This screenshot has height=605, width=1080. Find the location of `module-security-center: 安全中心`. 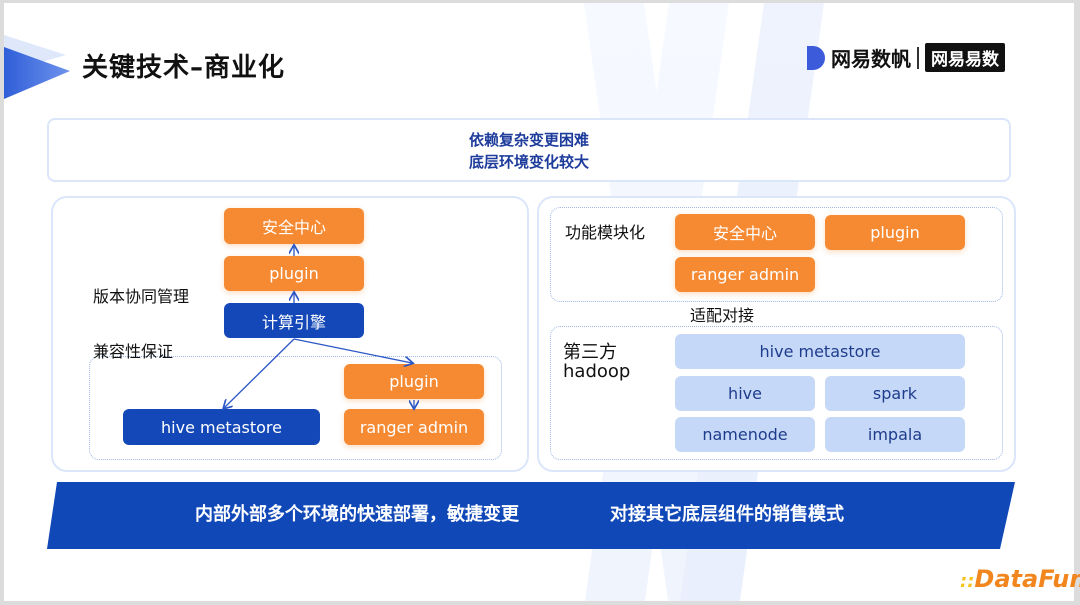

module-security-center: 安全中心 is located at coordinates (745, 232).